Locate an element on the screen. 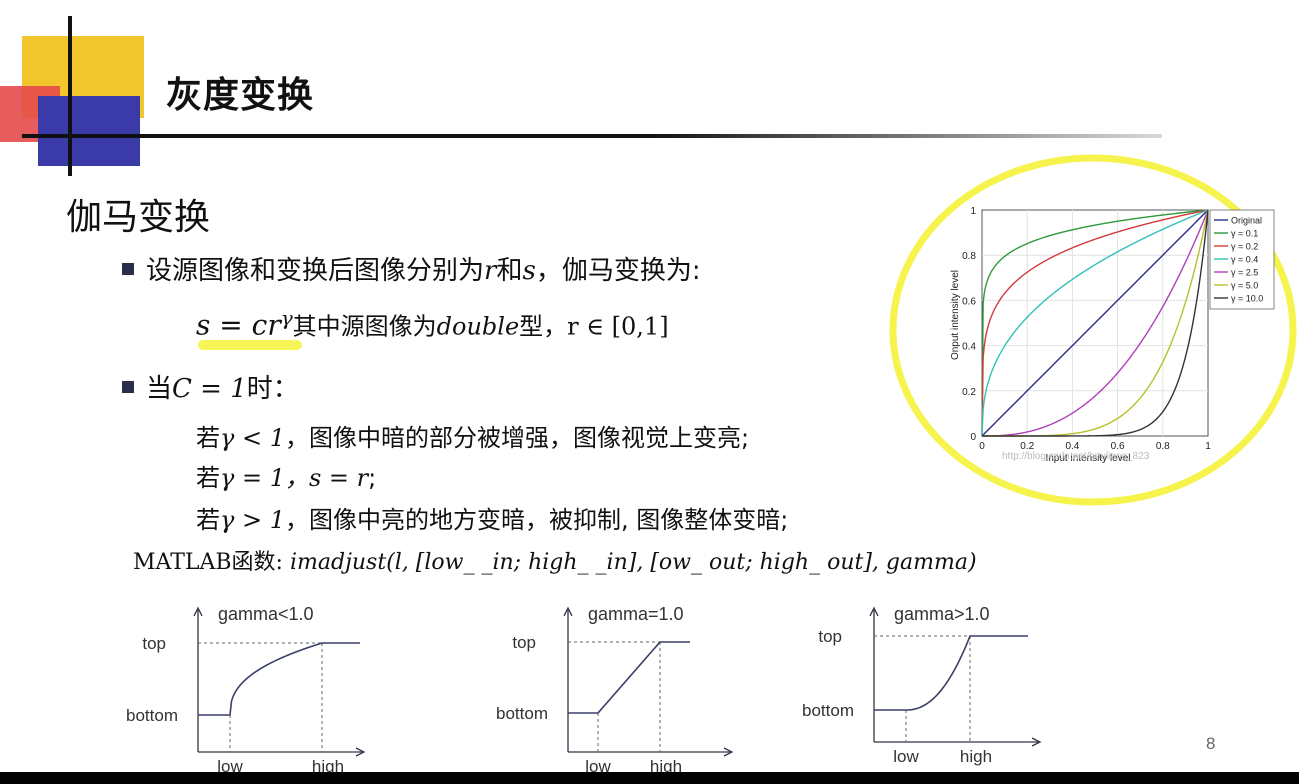 The width and height of the screenshot is (1299, 784). deco-blue-square is located at coordinates (89, 131).